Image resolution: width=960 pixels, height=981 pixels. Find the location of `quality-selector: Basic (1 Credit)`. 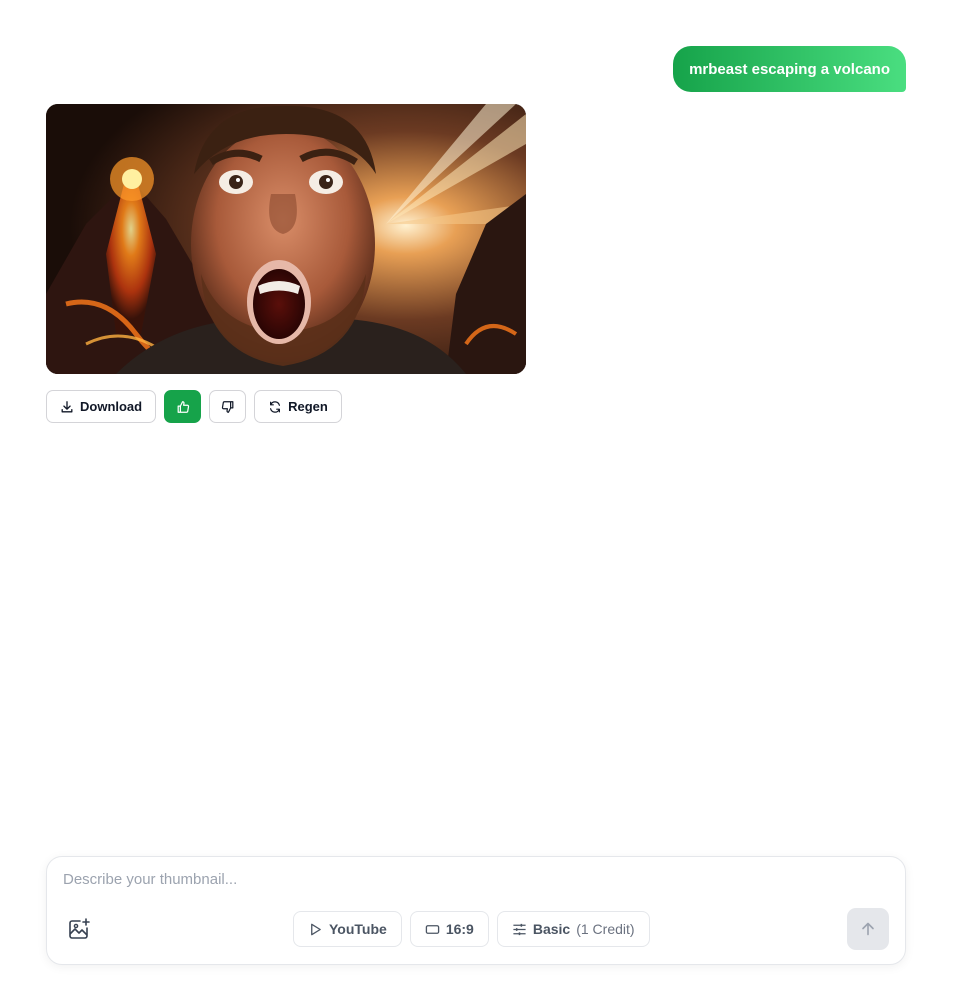

quality-selector: Basic (1 Credit) is located at coordinates (573, 929).